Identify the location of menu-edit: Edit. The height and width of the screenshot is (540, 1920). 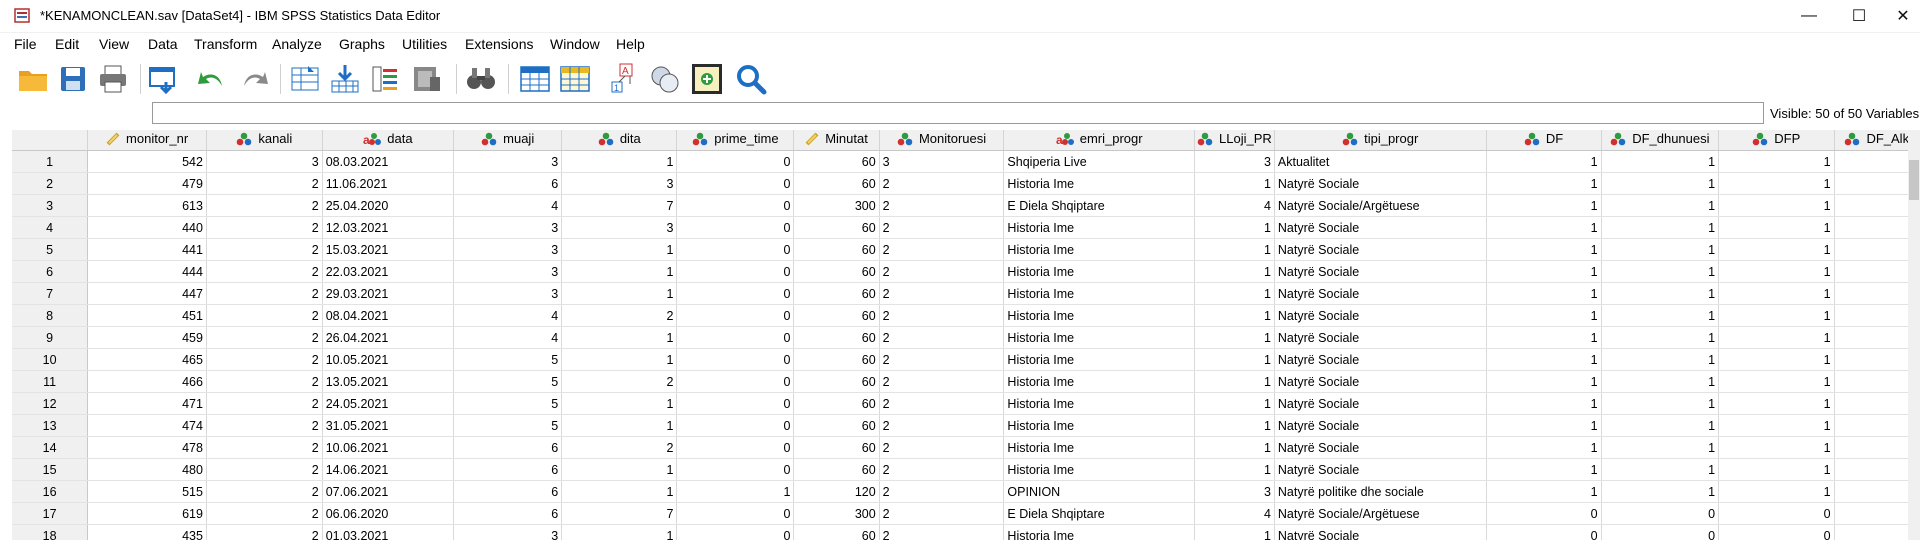
(67, 44).